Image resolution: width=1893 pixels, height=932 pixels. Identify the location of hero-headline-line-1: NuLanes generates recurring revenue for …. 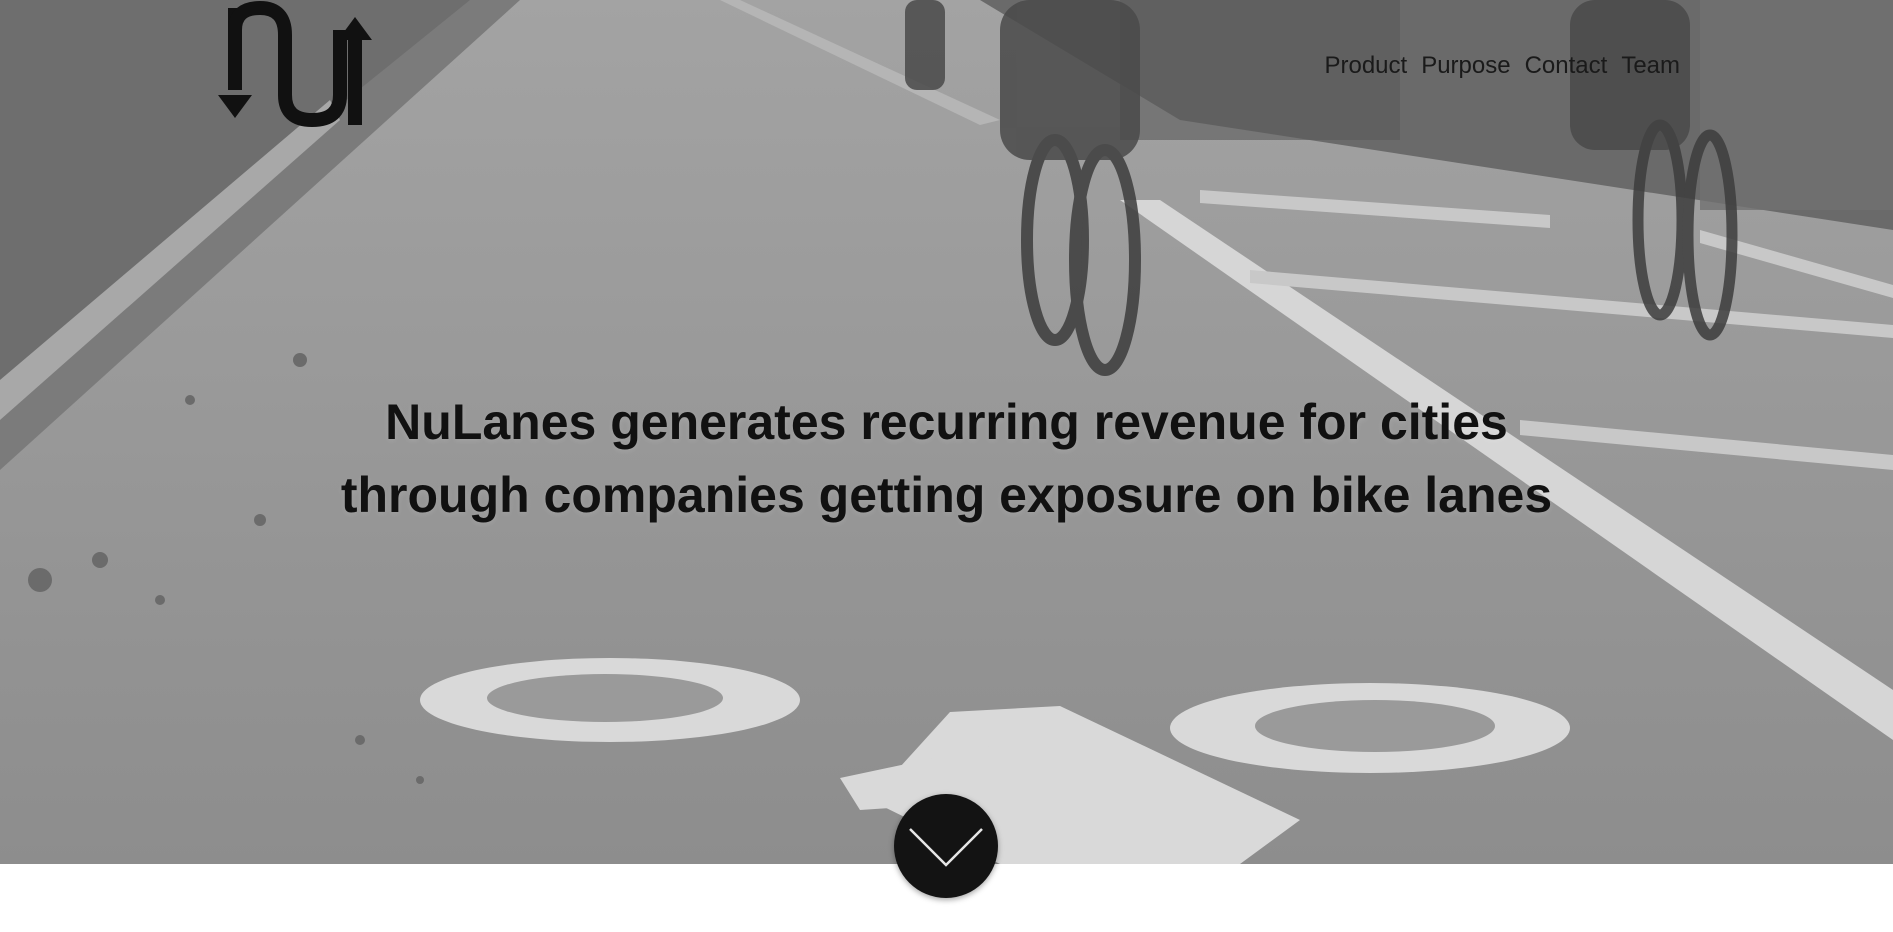
(946, 422).